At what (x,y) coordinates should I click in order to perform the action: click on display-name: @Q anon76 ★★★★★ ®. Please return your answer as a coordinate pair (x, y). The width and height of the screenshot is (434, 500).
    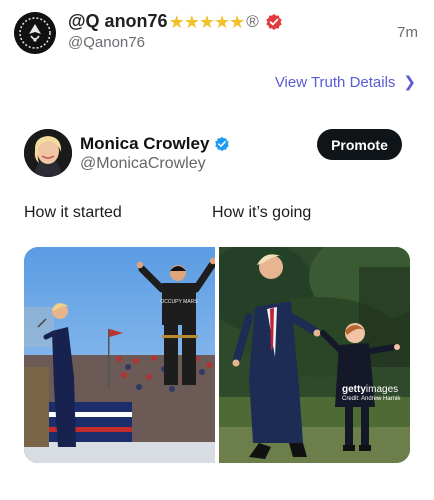
    Looking at the image, I should click on (175, 21).